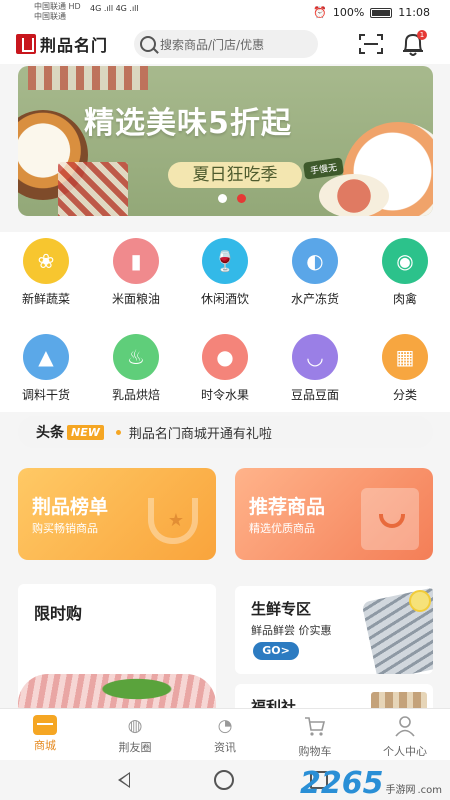 This screenshot has height=800, width=450. What do you see at coordinates (341, 783) in the screenshot?
I see `watermark-number: 2265` at bounding box center [341, 783].